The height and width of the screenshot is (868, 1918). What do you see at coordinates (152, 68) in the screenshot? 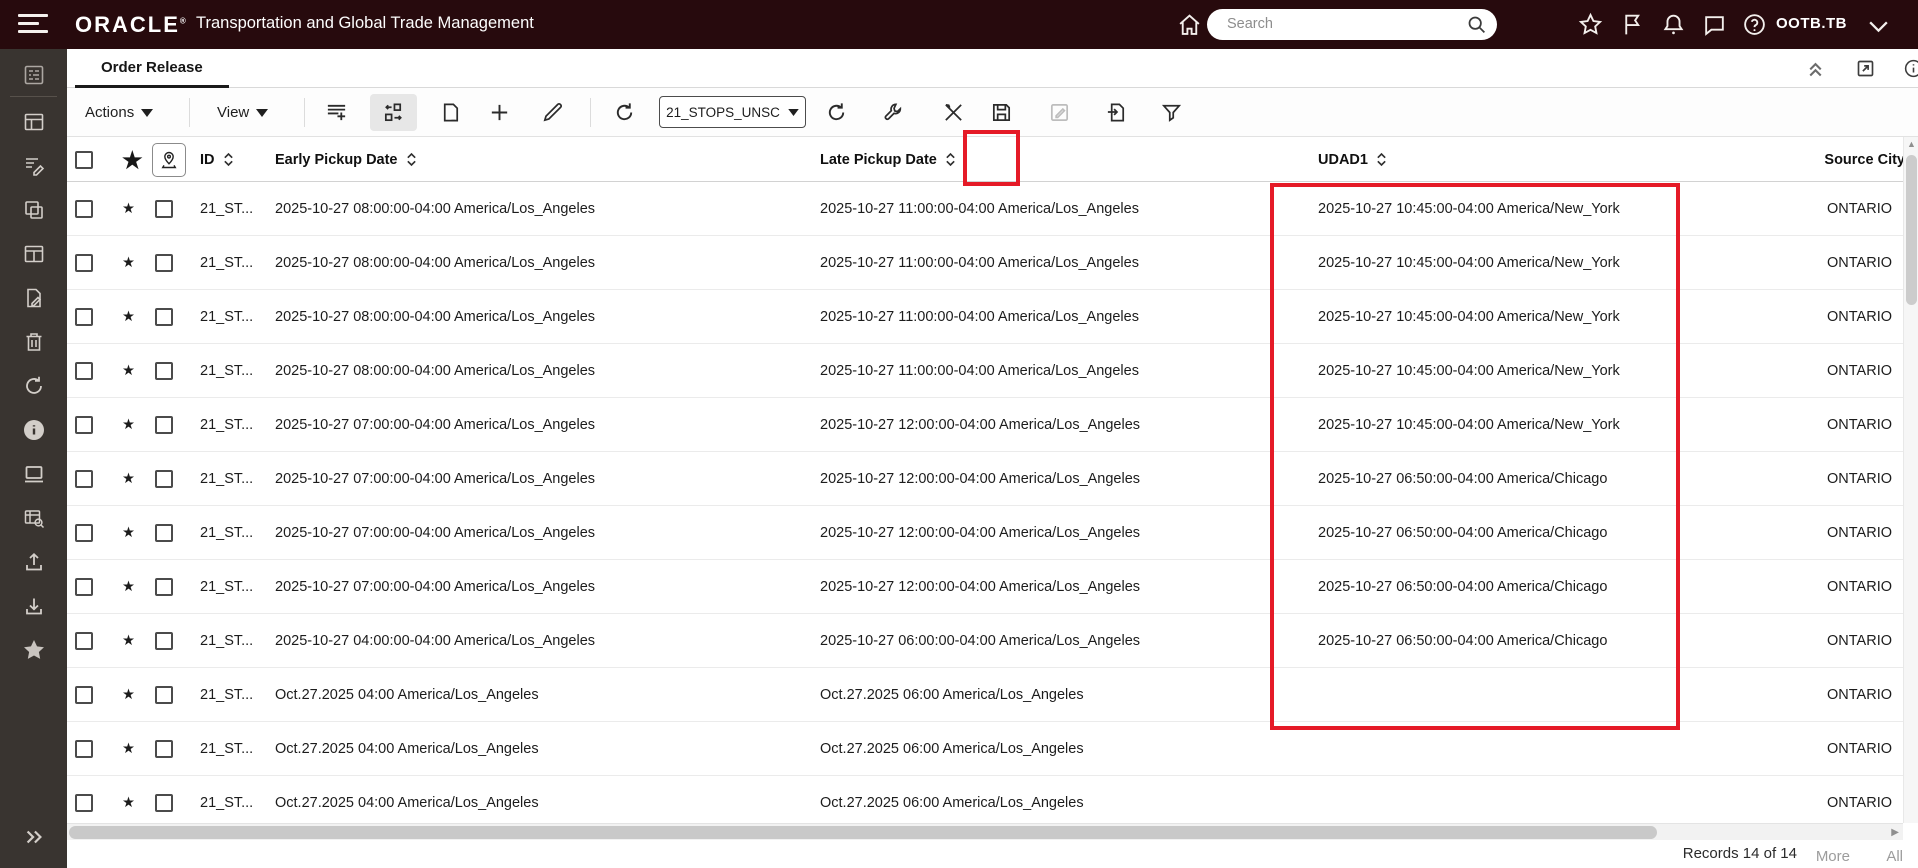
I see `tab-order-release: Order Release` at bounding box center [152, 68].